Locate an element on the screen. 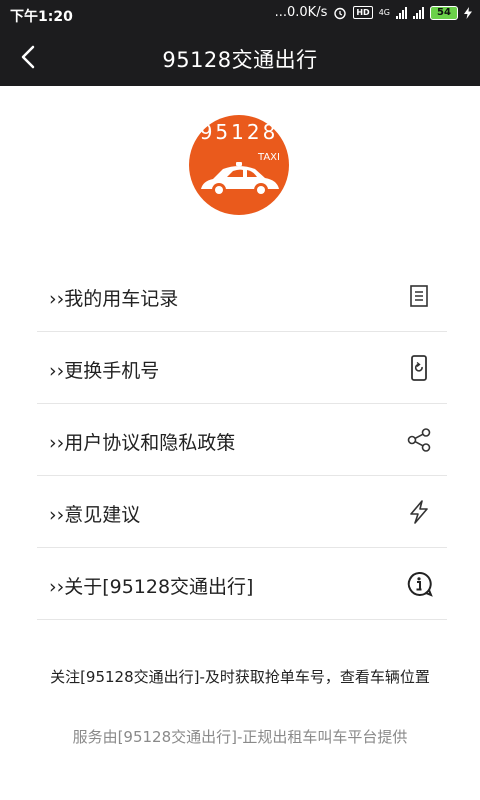 The width and height of the screenshot is (480, 800). menu-item-feedback: ››意见建议 is located at coordinates (242, 512).